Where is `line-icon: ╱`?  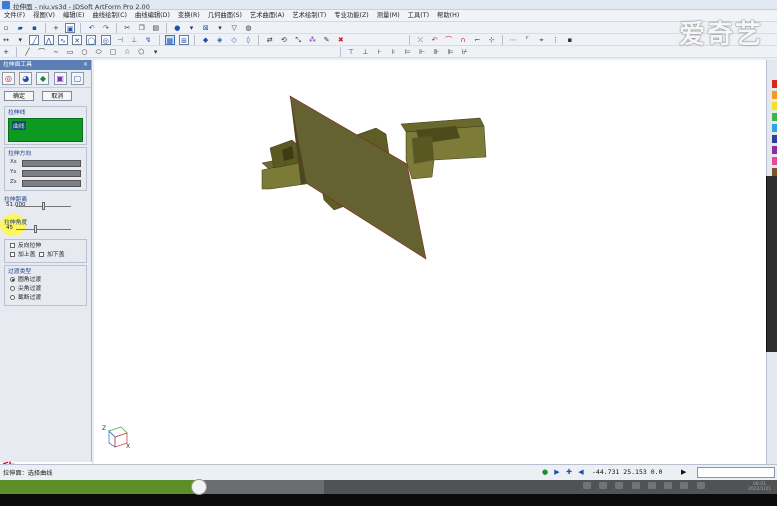
line-icon: ╱ is located at coordinates (27, 52).